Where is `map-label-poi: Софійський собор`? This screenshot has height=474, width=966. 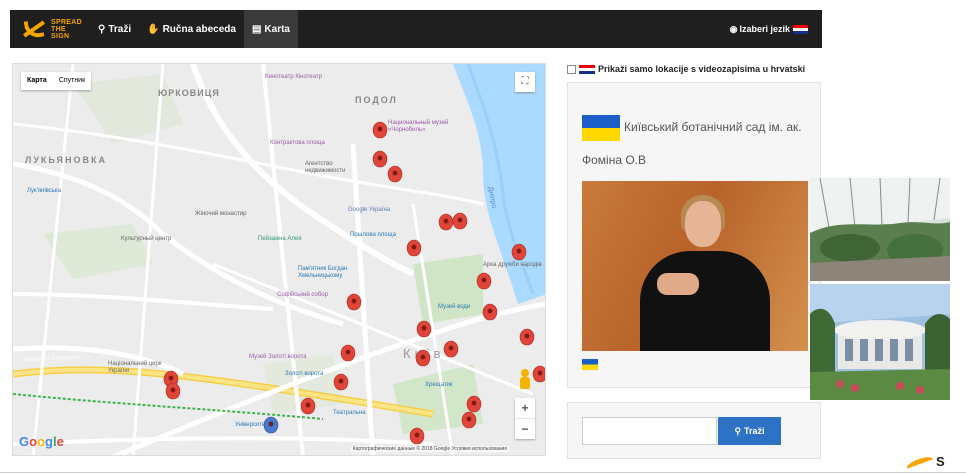 map-label-poi: Софійський собор is located at coordinates (302, 295).